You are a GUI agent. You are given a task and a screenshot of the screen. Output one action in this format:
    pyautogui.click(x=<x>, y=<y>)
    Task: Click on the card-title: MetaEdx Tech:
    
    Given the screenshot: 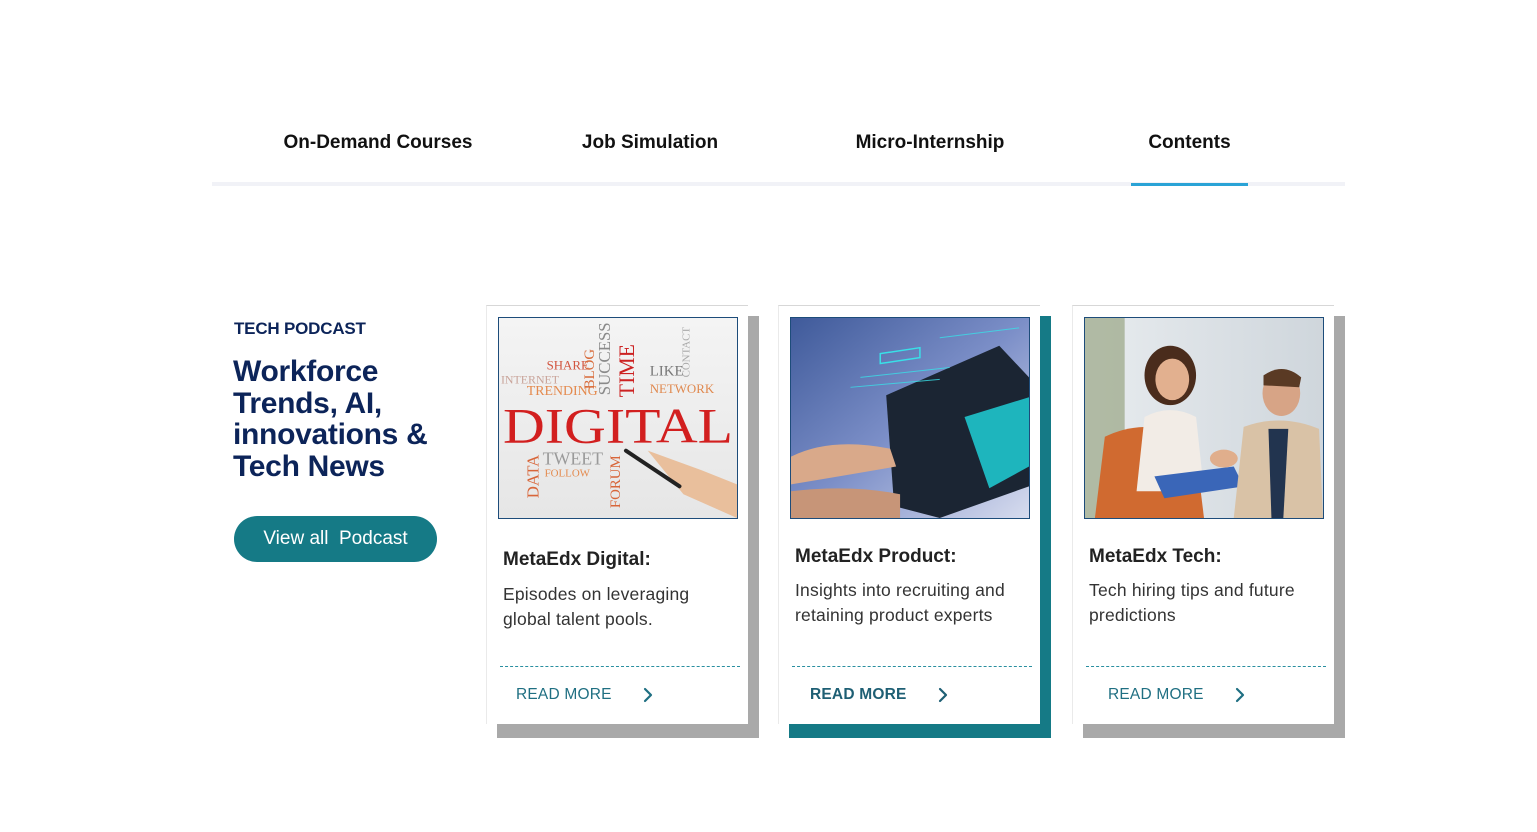 What is the action you would take?
    pyautogui.click(x=1155, y=556)
    